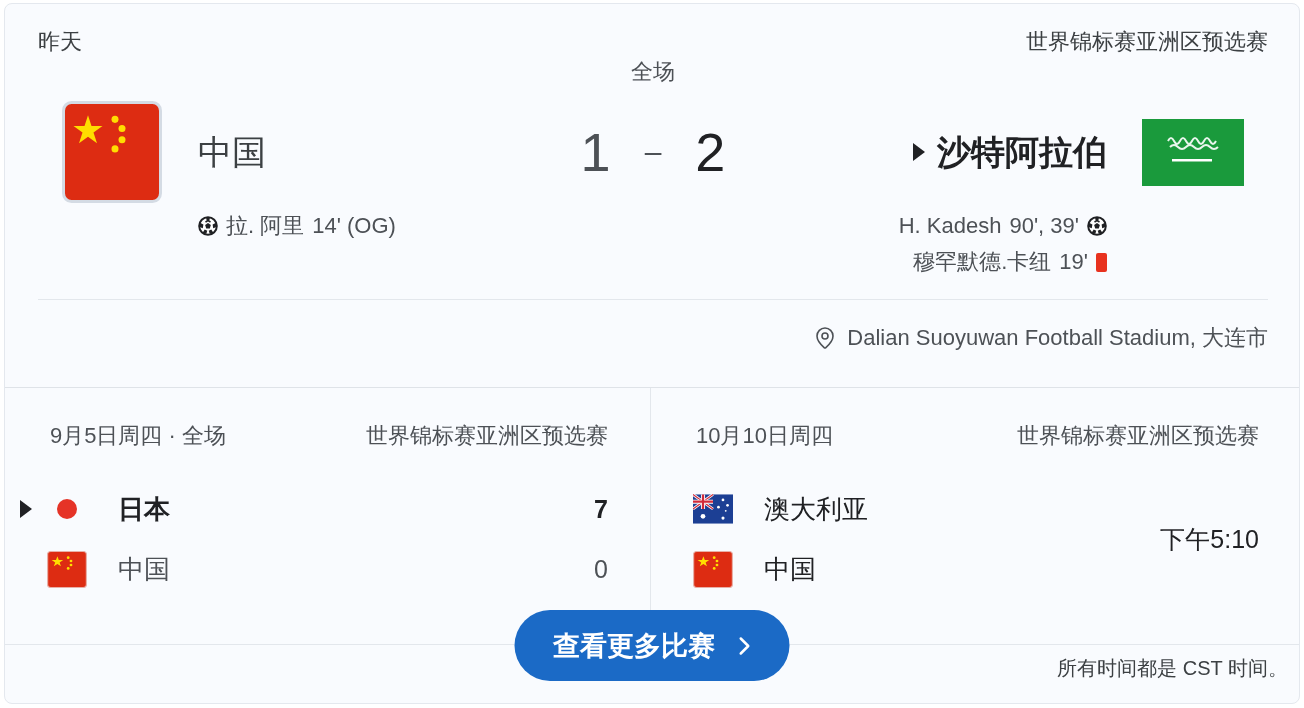 Image resolution: width=1304 pixels, height=708 pixels. I want to click on team-score: 0, so click(601, 569).